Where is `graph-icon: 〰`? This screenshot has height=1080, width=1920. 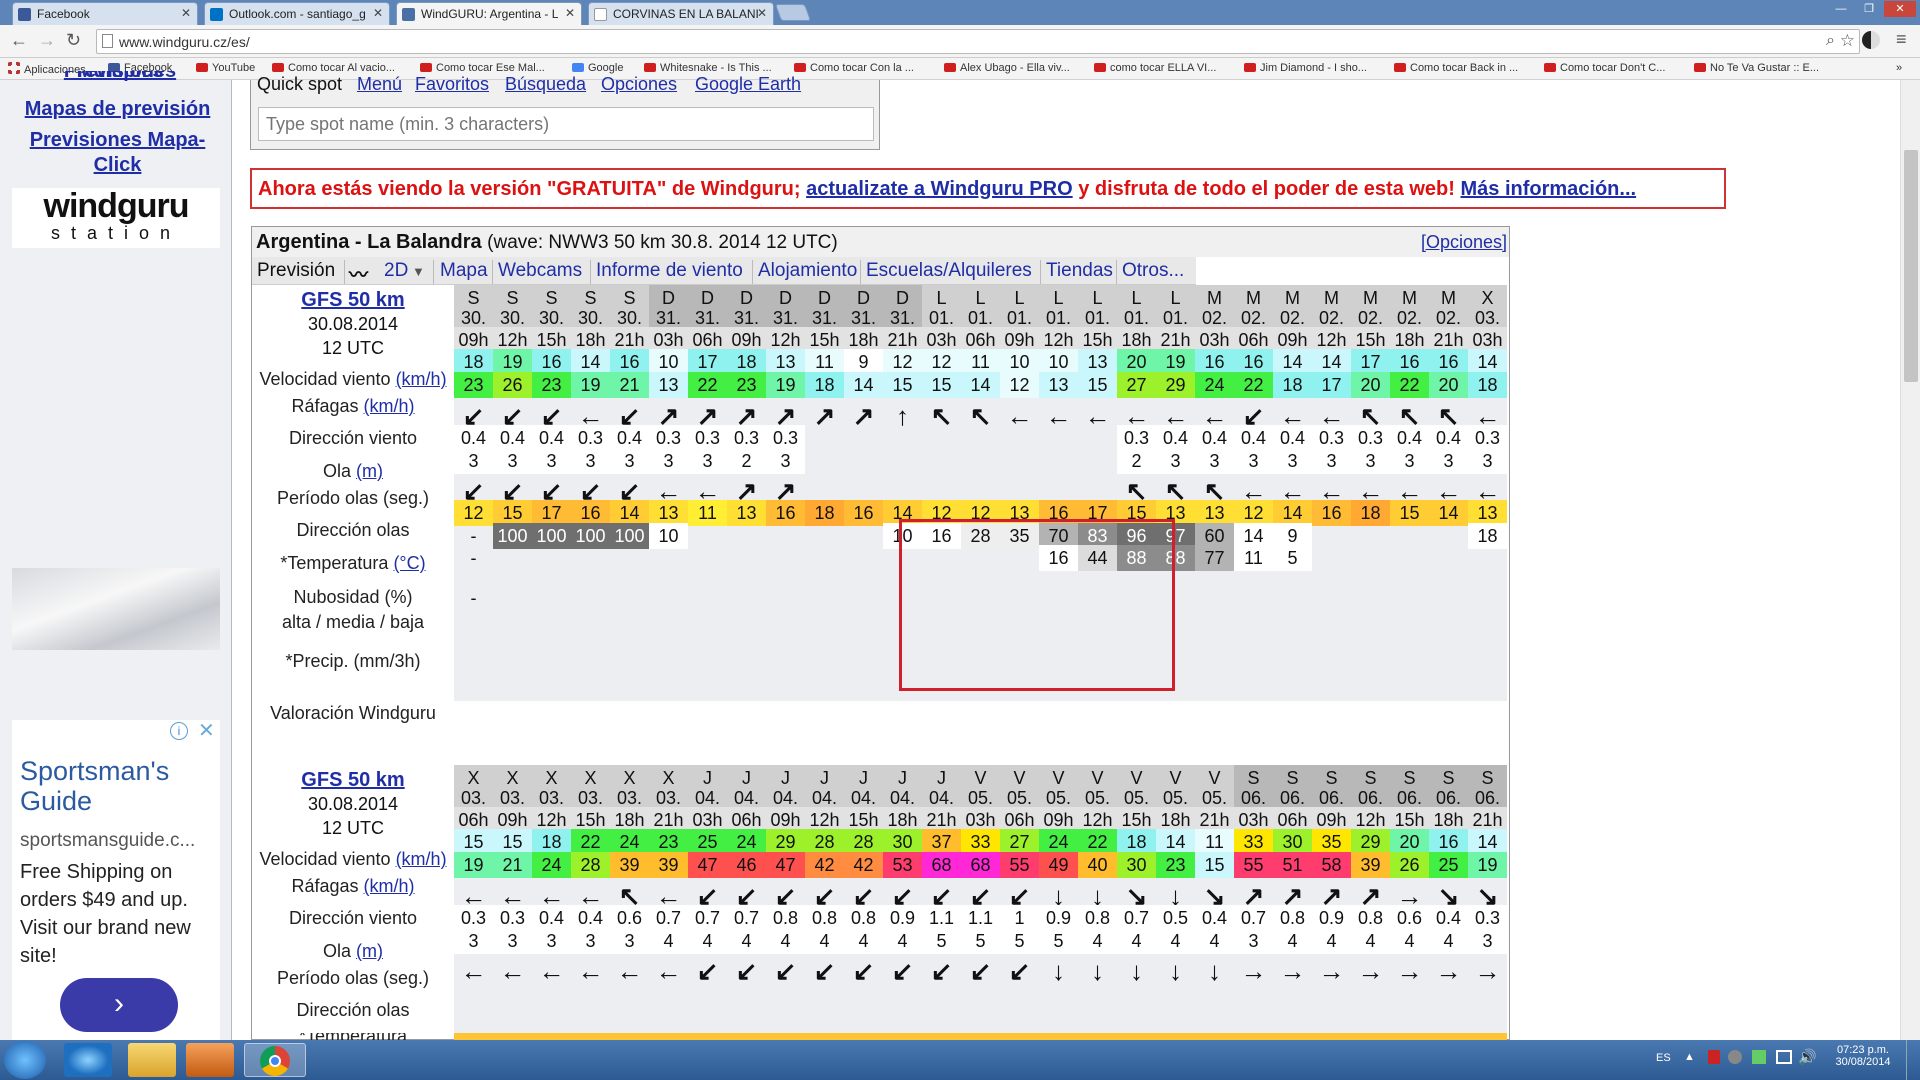 graph-icon: 〰 is located at coordinates (358, 273).